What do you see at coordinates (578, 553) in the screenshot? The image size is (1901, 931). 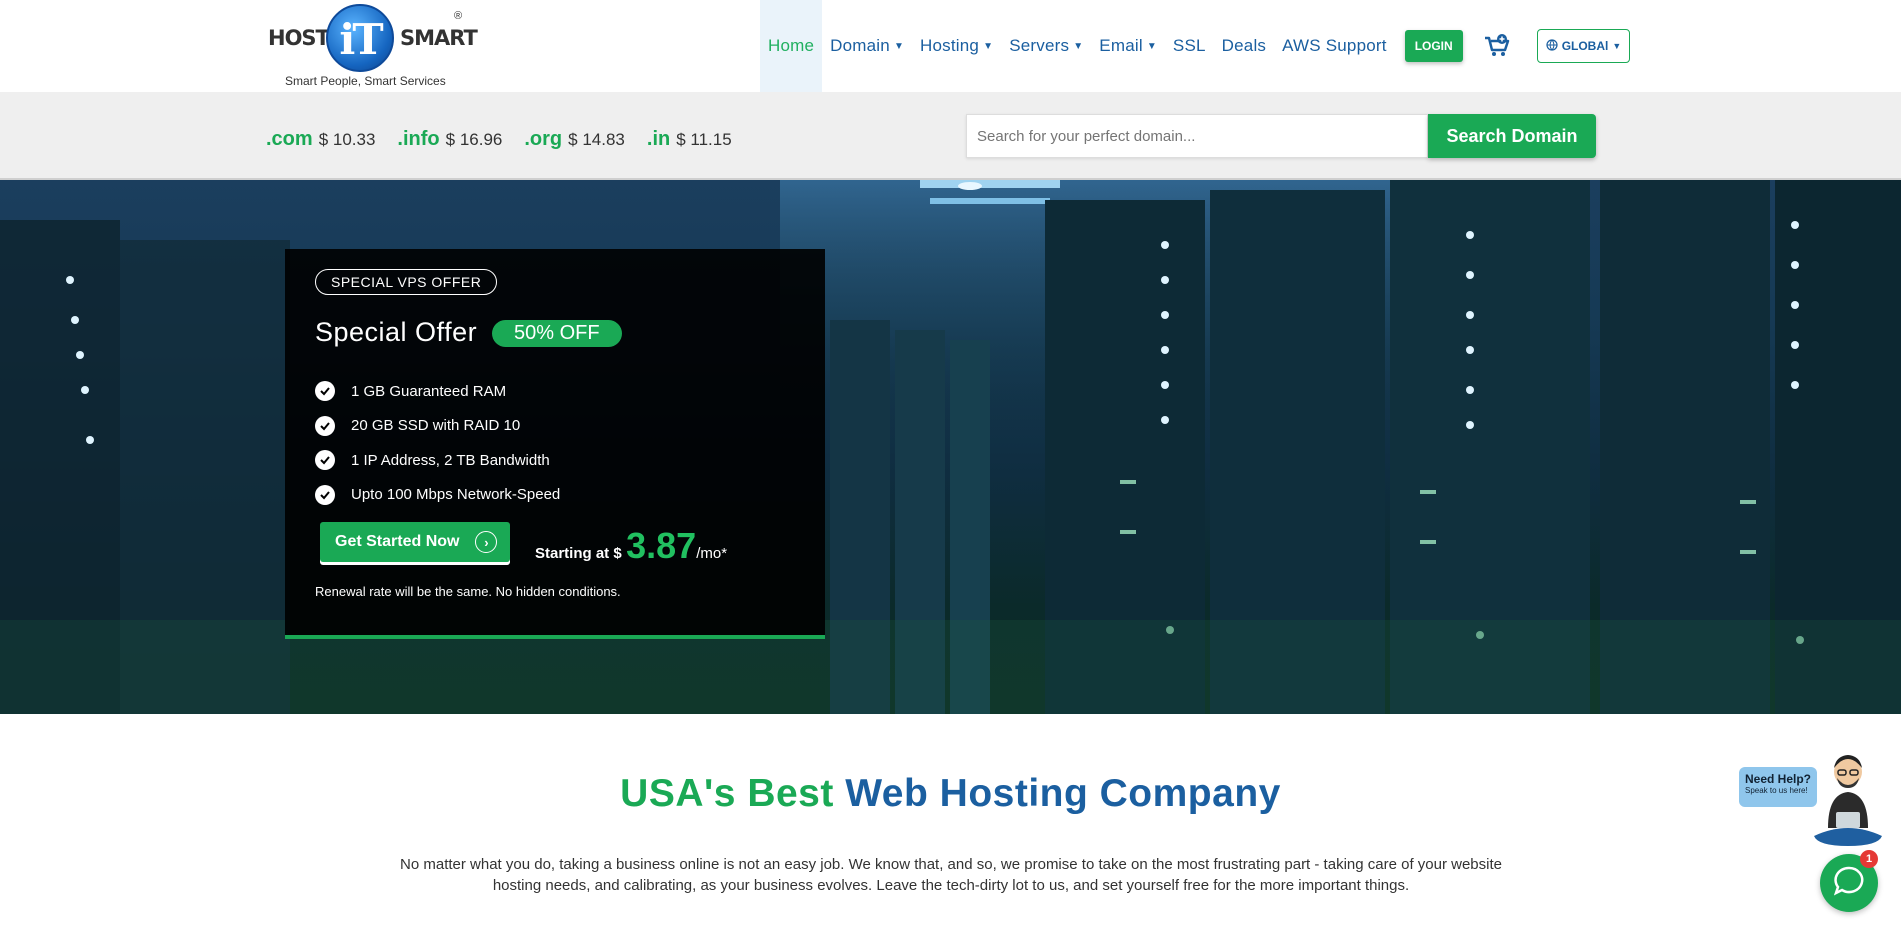 I see `price-prefix: Starting at $` at bounding box center [578, 553].